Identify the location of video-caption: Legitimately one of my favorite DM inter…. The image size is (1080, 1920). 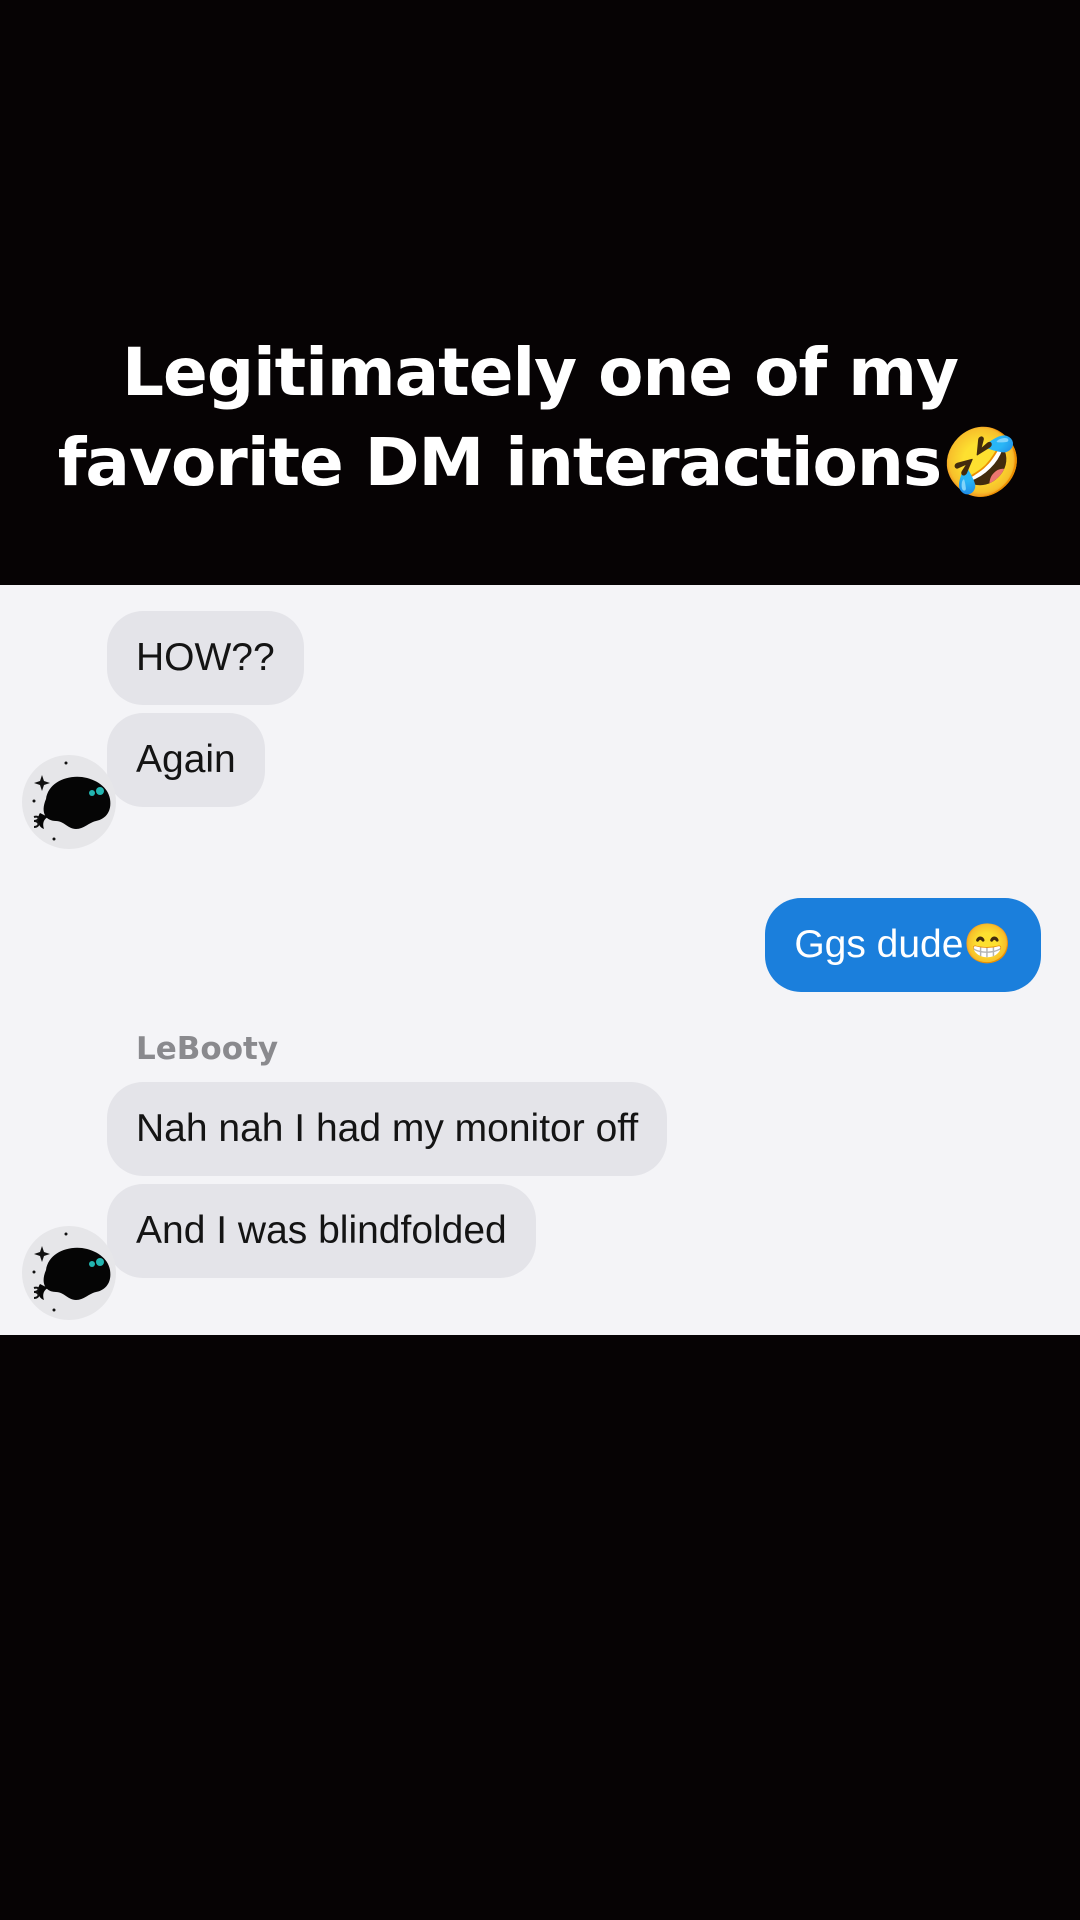
(540, 418).